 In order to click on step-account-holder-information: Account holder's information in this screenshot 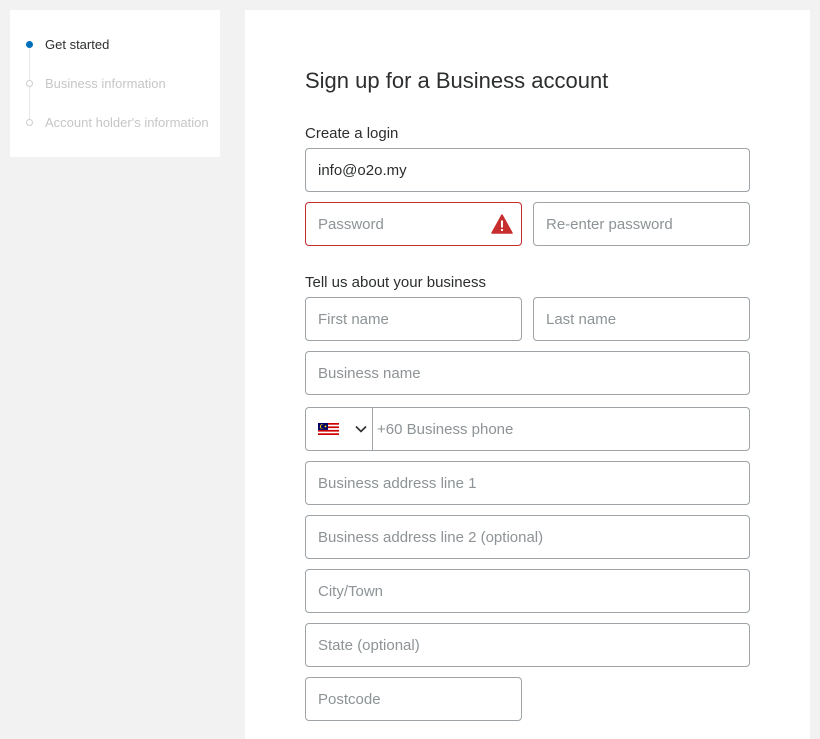, I will do `click(116, 122)`.